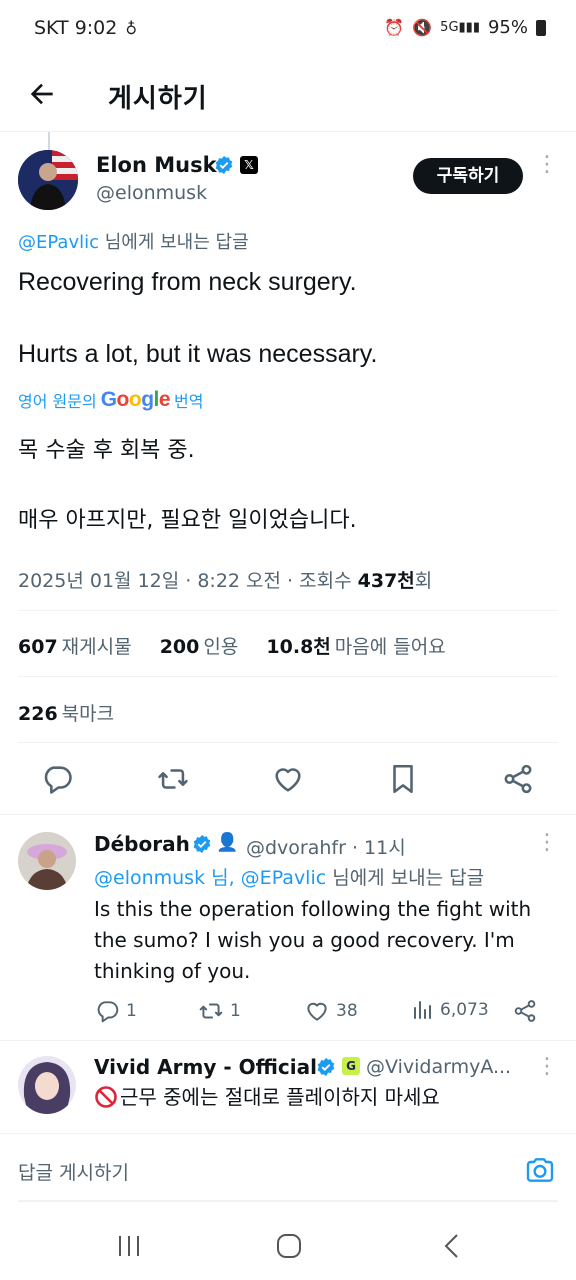 Image resolution: width=576 pixels, height=1280 pixels. Describe the element at coordinates (131, 1011) in the screenshot. I see `reply-count: 1` at that location.